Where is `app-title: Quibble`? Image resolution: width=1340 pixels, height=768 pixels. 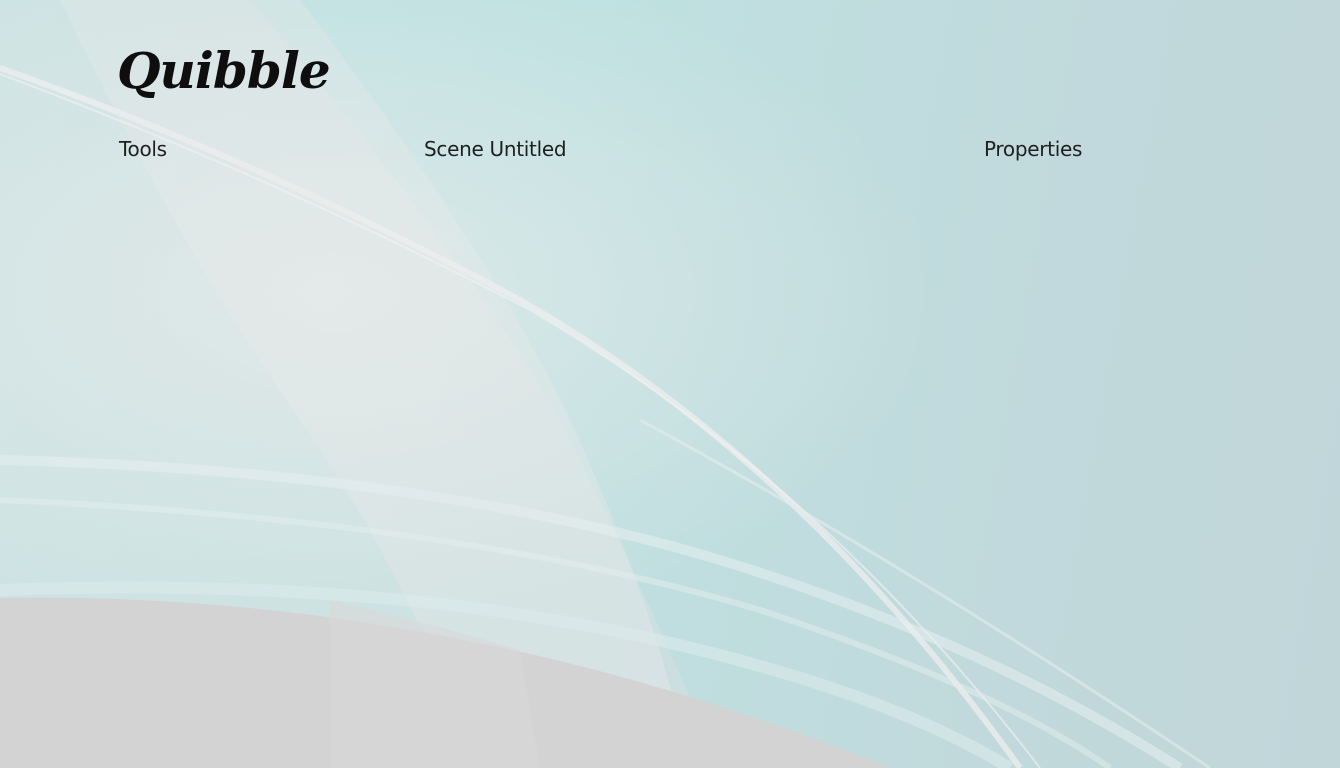
app-title: Quibble is located at coordinates (224, 70).